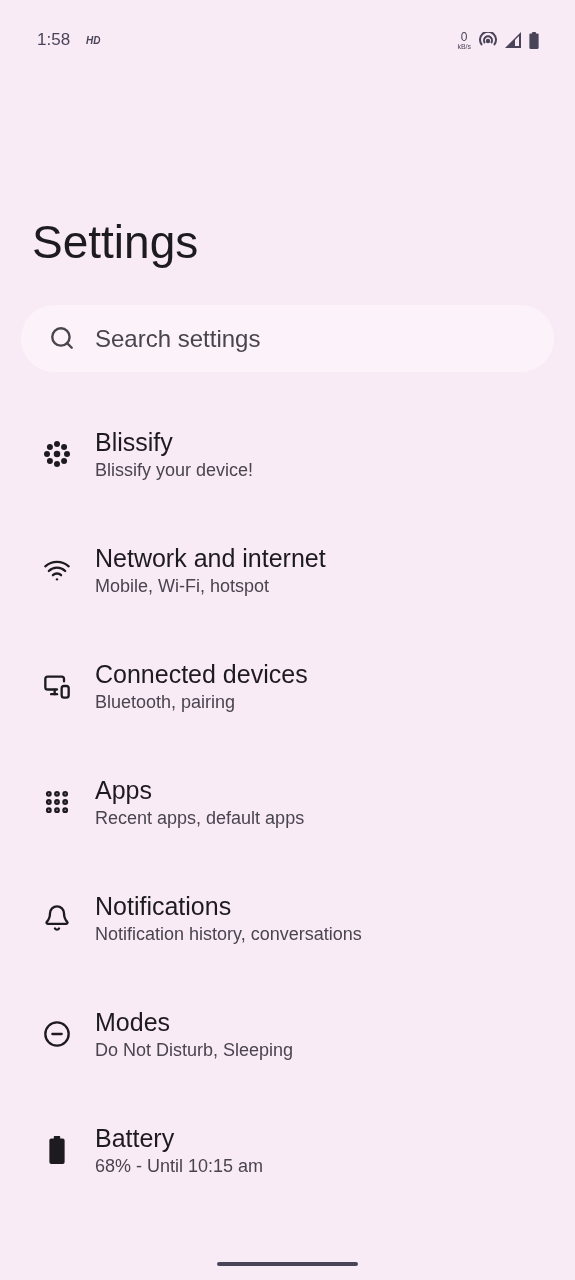 The width and height of the screenshot is (575, 1280). Describe the element at coordinates (93, 40) in the screenshot. I see `hd-indicator: HD` at that location.